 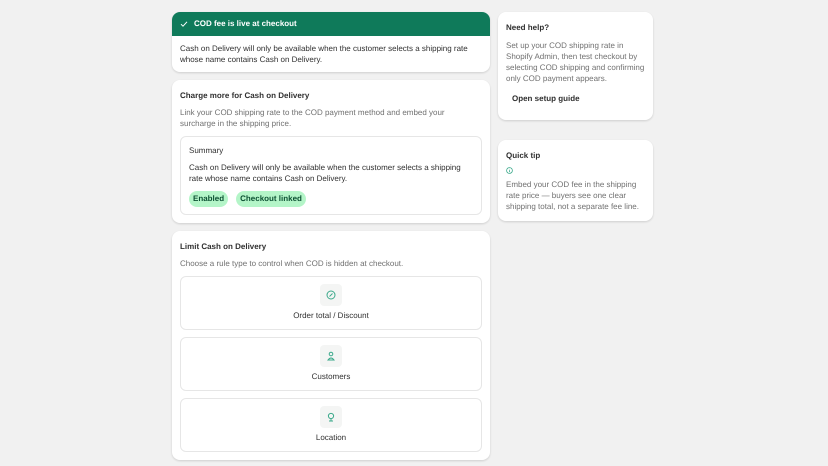 What do you see at coordinates (313, 118) in the screenshot?
I see `card-description: Link your COD shipping rate to the COD payment method and embed your surcharge in the shipping price.` at bounding box center [313, 118].